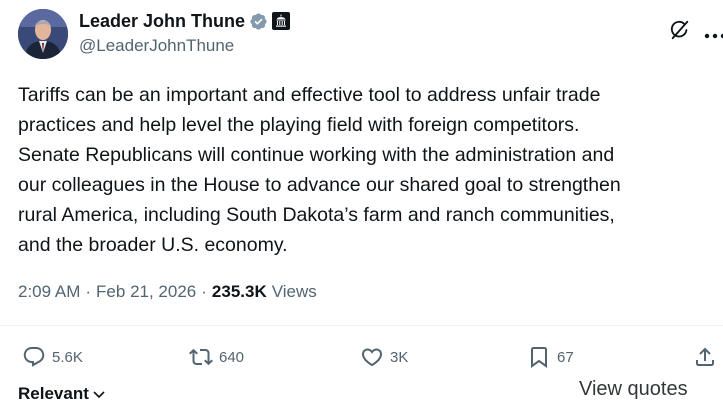 The height and width of the screenshot is (408, 723). I want to click on divider, so click(361, 325).